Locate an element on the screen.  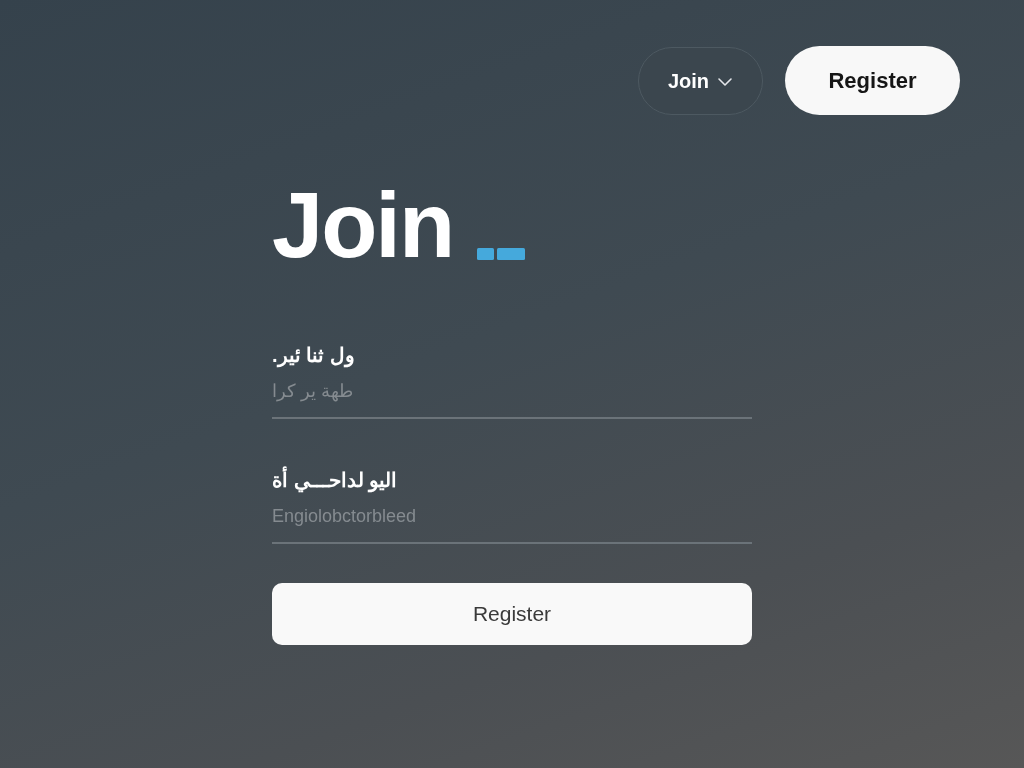
field-label: اليو لداحـــي أة is located at coordinates (335, 480).